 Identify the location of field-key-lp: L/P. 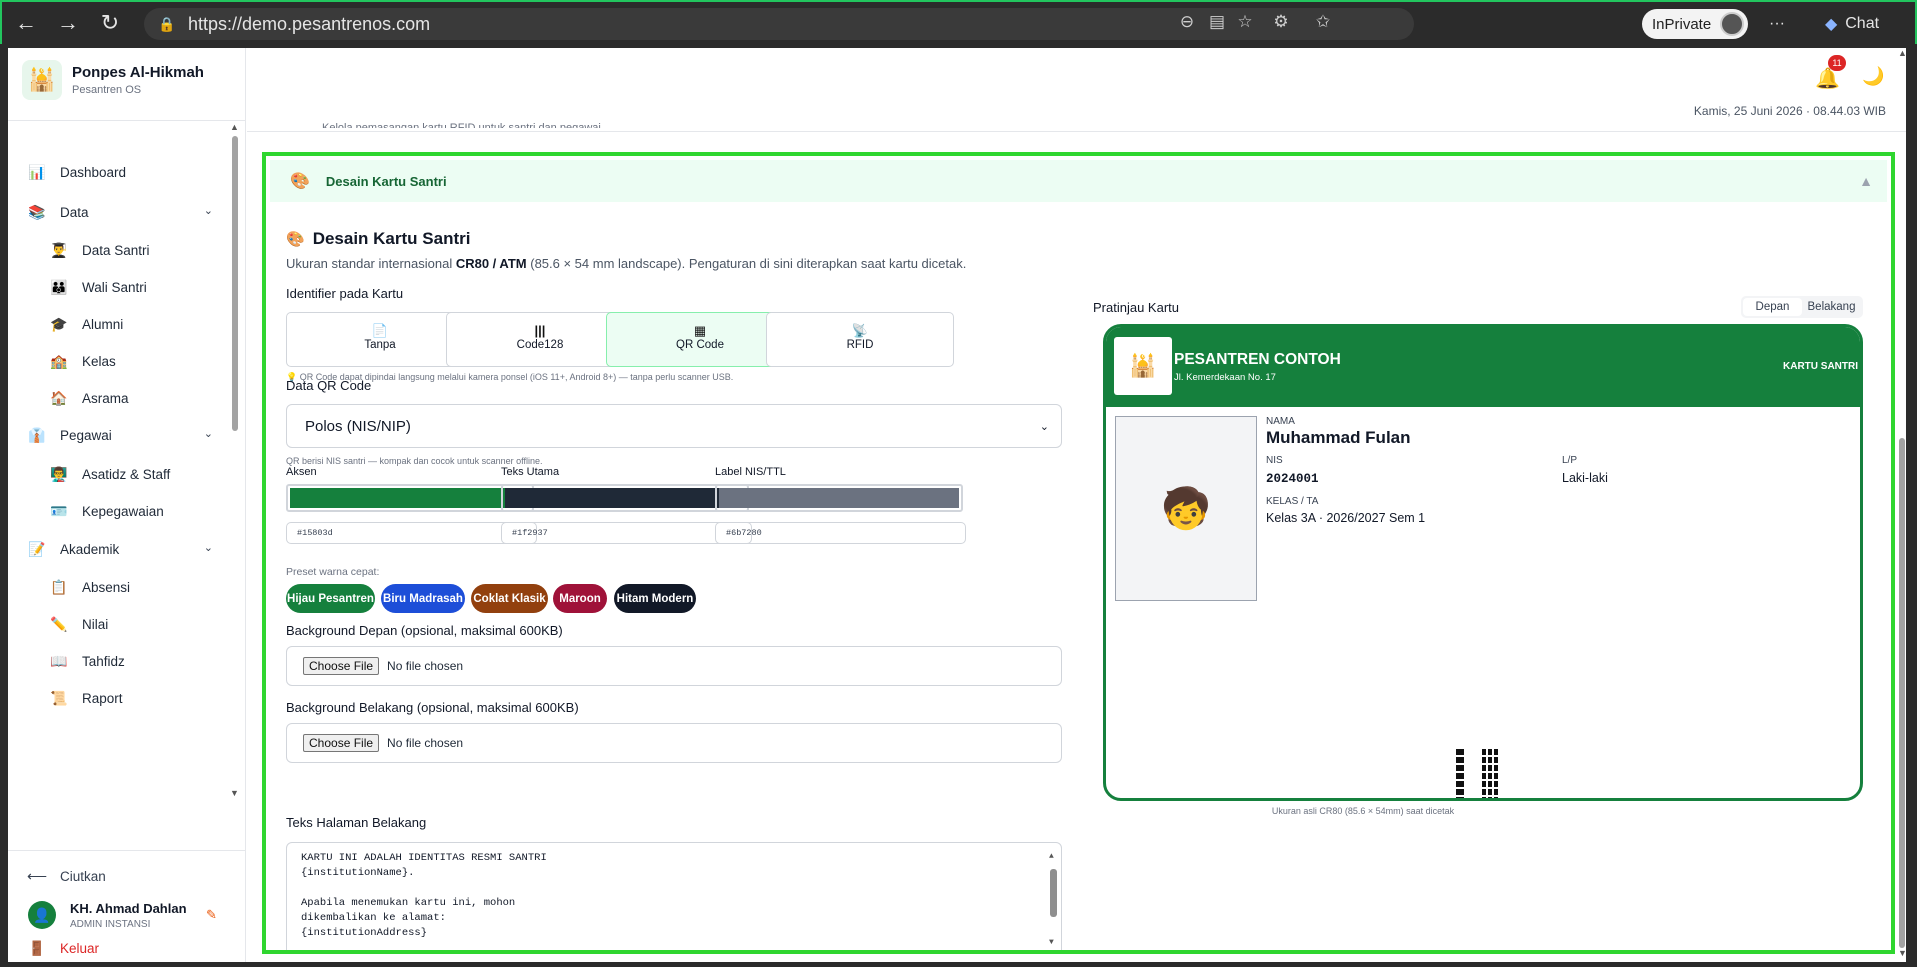
(1570, 460).